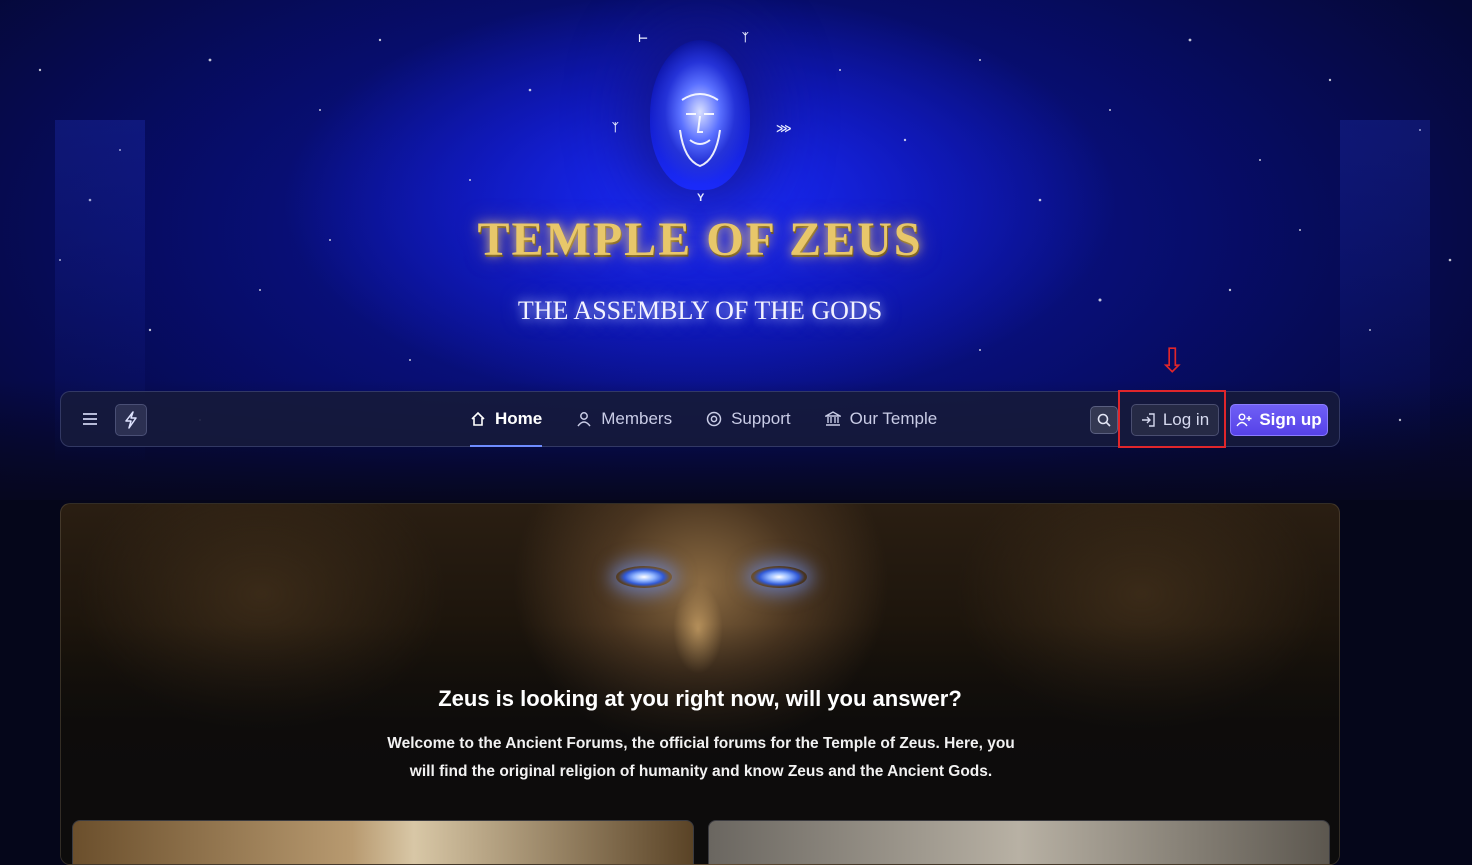 The image size is (1472, 865). Describe the element at coordinates (700, 239) in the screenshot. I see `site-title: TEMPLE OF ZEUS` at that location.